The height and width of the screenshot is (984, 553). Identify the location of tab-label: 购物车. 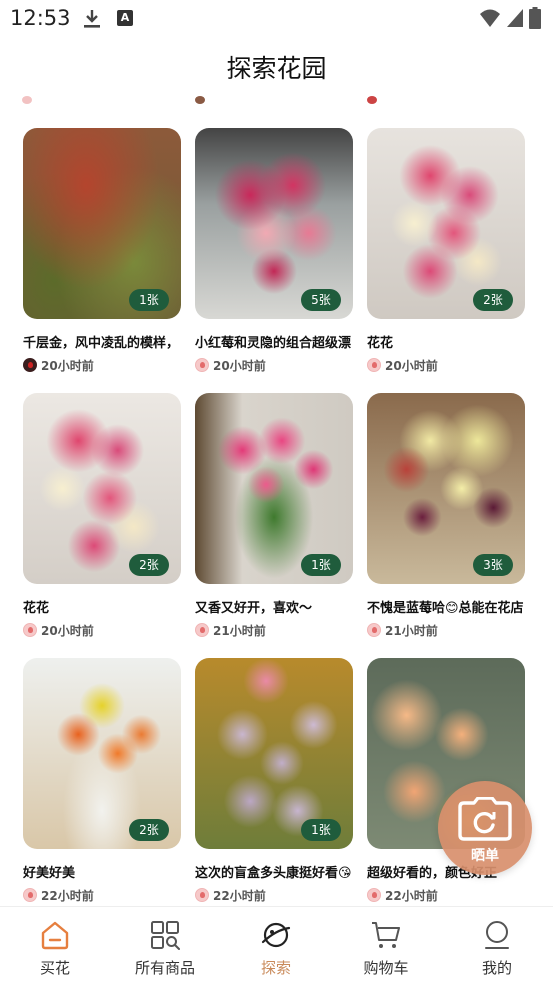
(386, 968).